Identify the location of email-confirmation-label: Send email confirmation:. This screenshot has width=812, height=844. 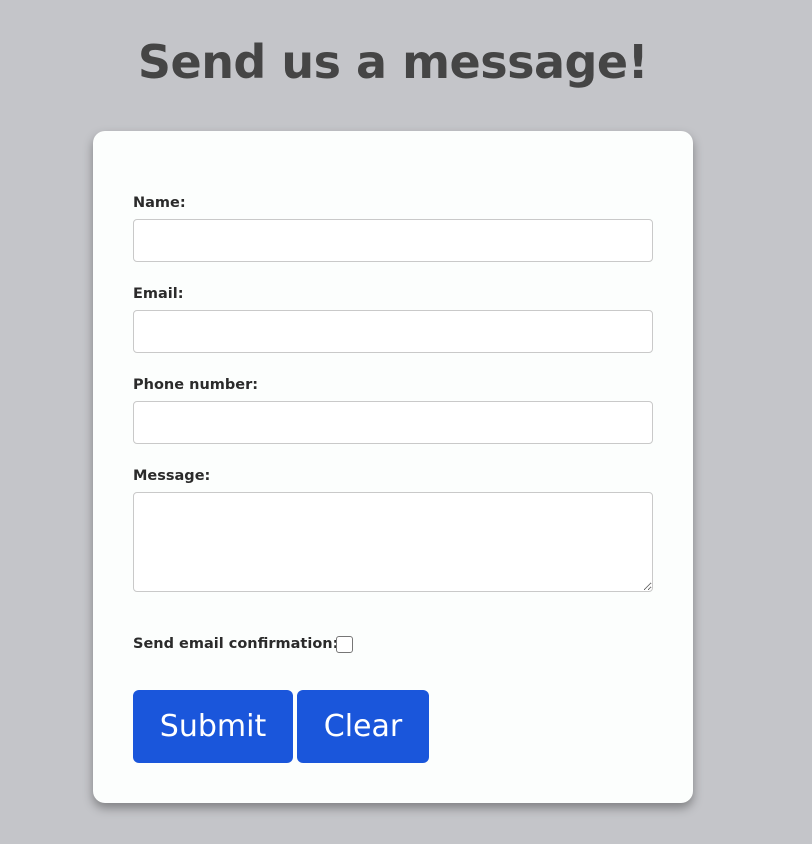
(236, 644).